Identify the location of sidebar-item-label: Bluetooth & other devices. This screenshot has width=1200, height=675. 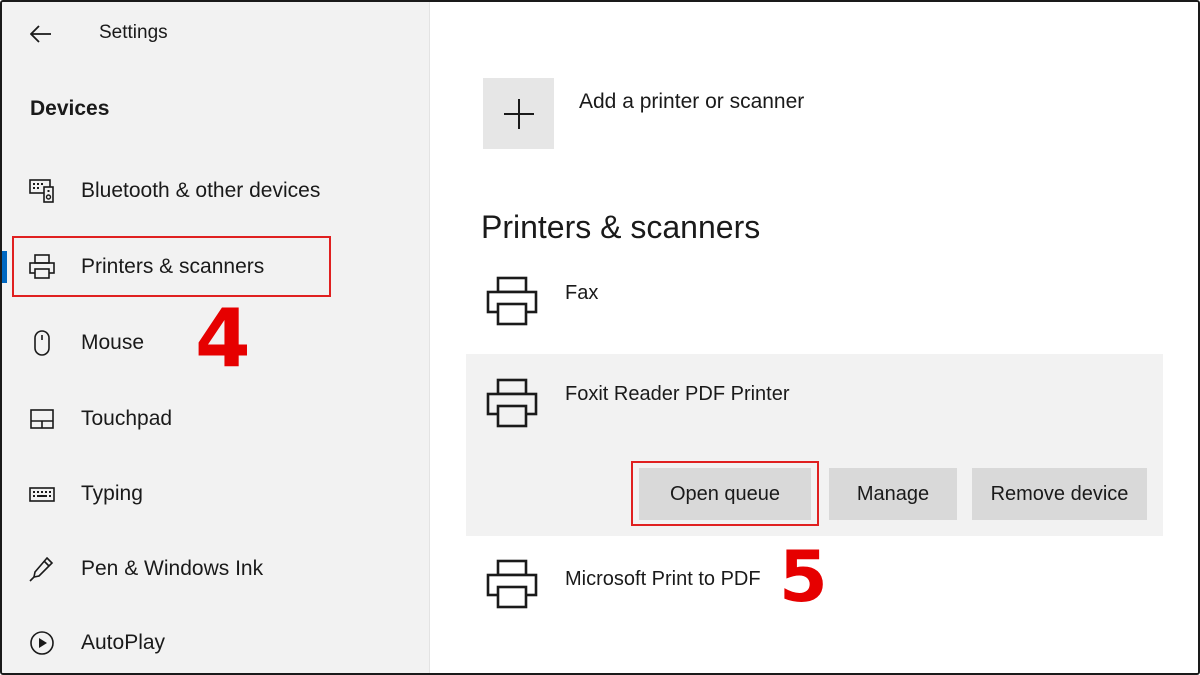
(201, 190).